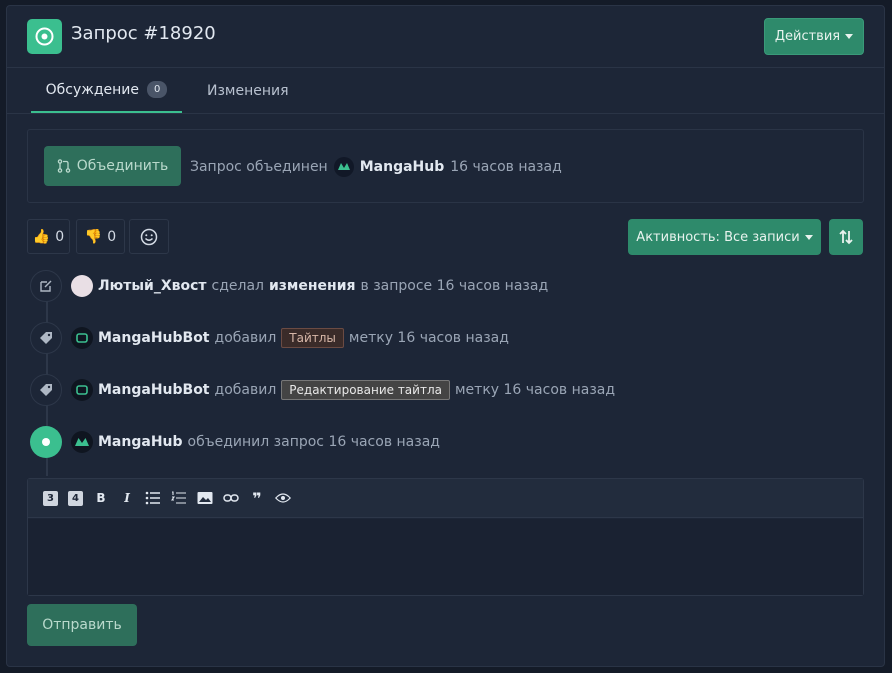  I want to click on bullet-list-icon, so click(153, 498).